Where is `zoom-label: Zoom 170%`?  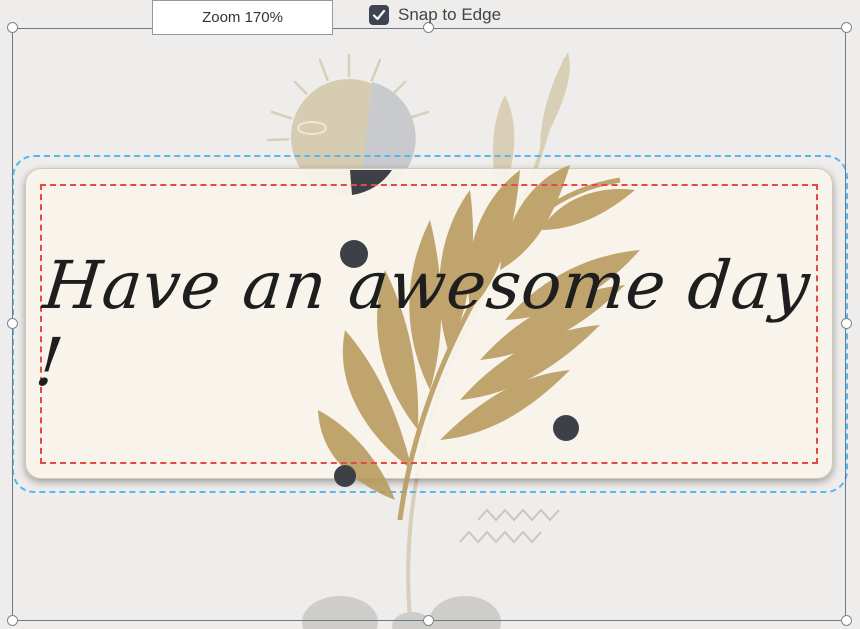 zoom-label: Zoom 170% is located at coordinates (242, 17).